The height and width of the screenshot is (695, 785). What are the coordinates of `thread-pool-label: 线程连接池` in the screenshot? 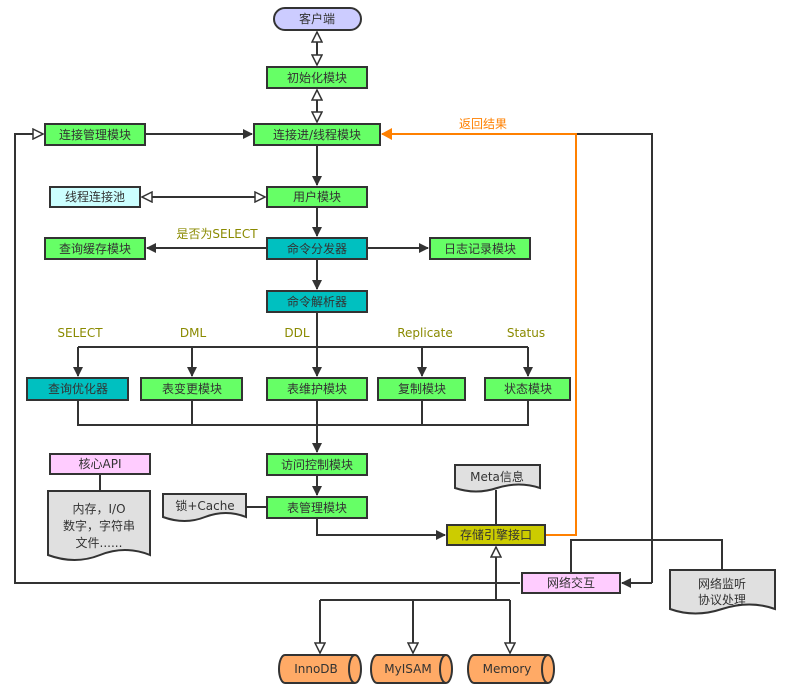 It's located at (95, 196).